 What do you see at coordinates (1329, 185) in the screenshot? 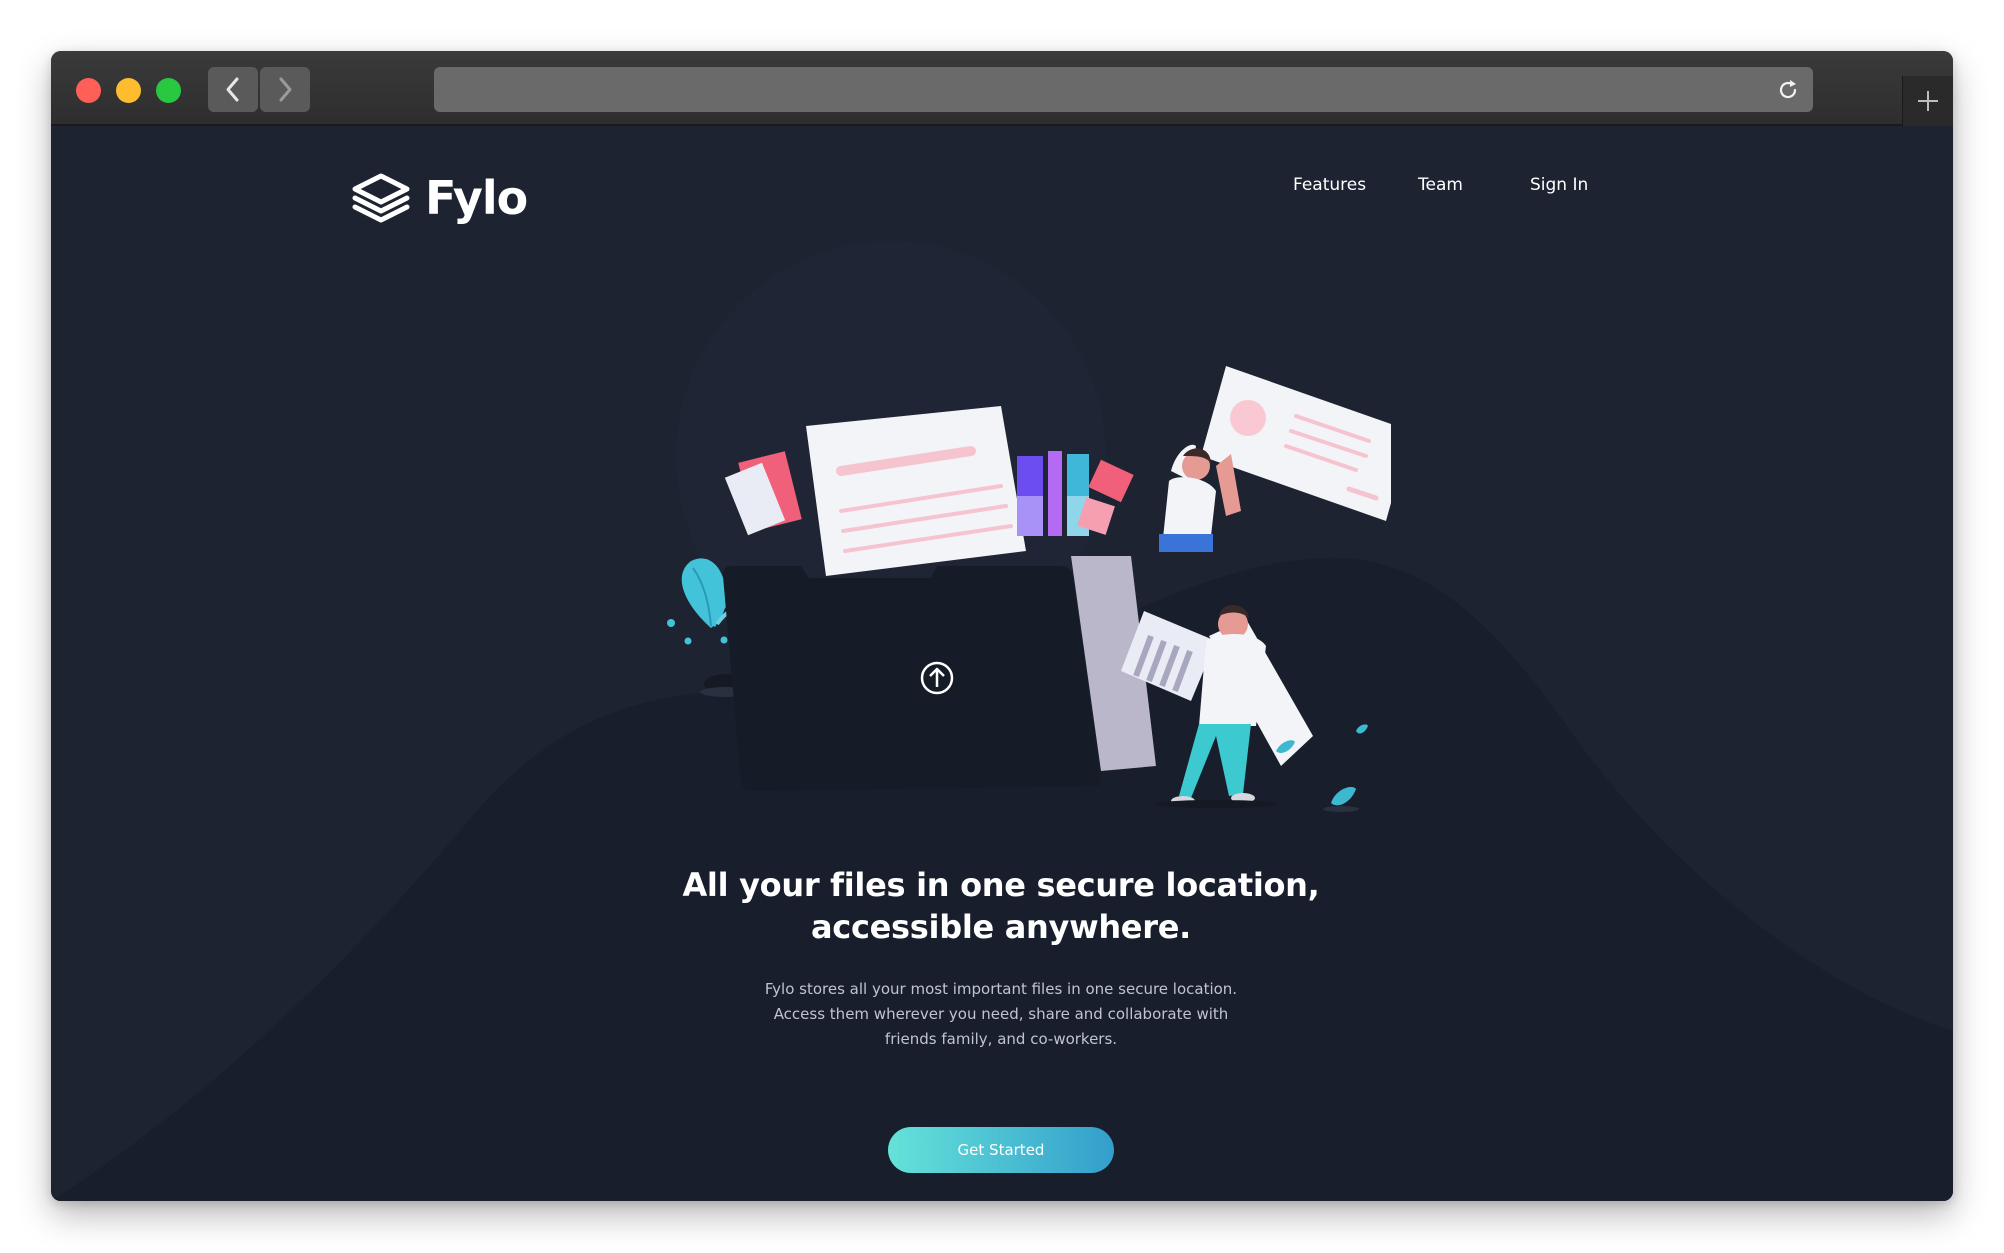
I see `nav-link-features: Features` at bounding box center [1329, 185].